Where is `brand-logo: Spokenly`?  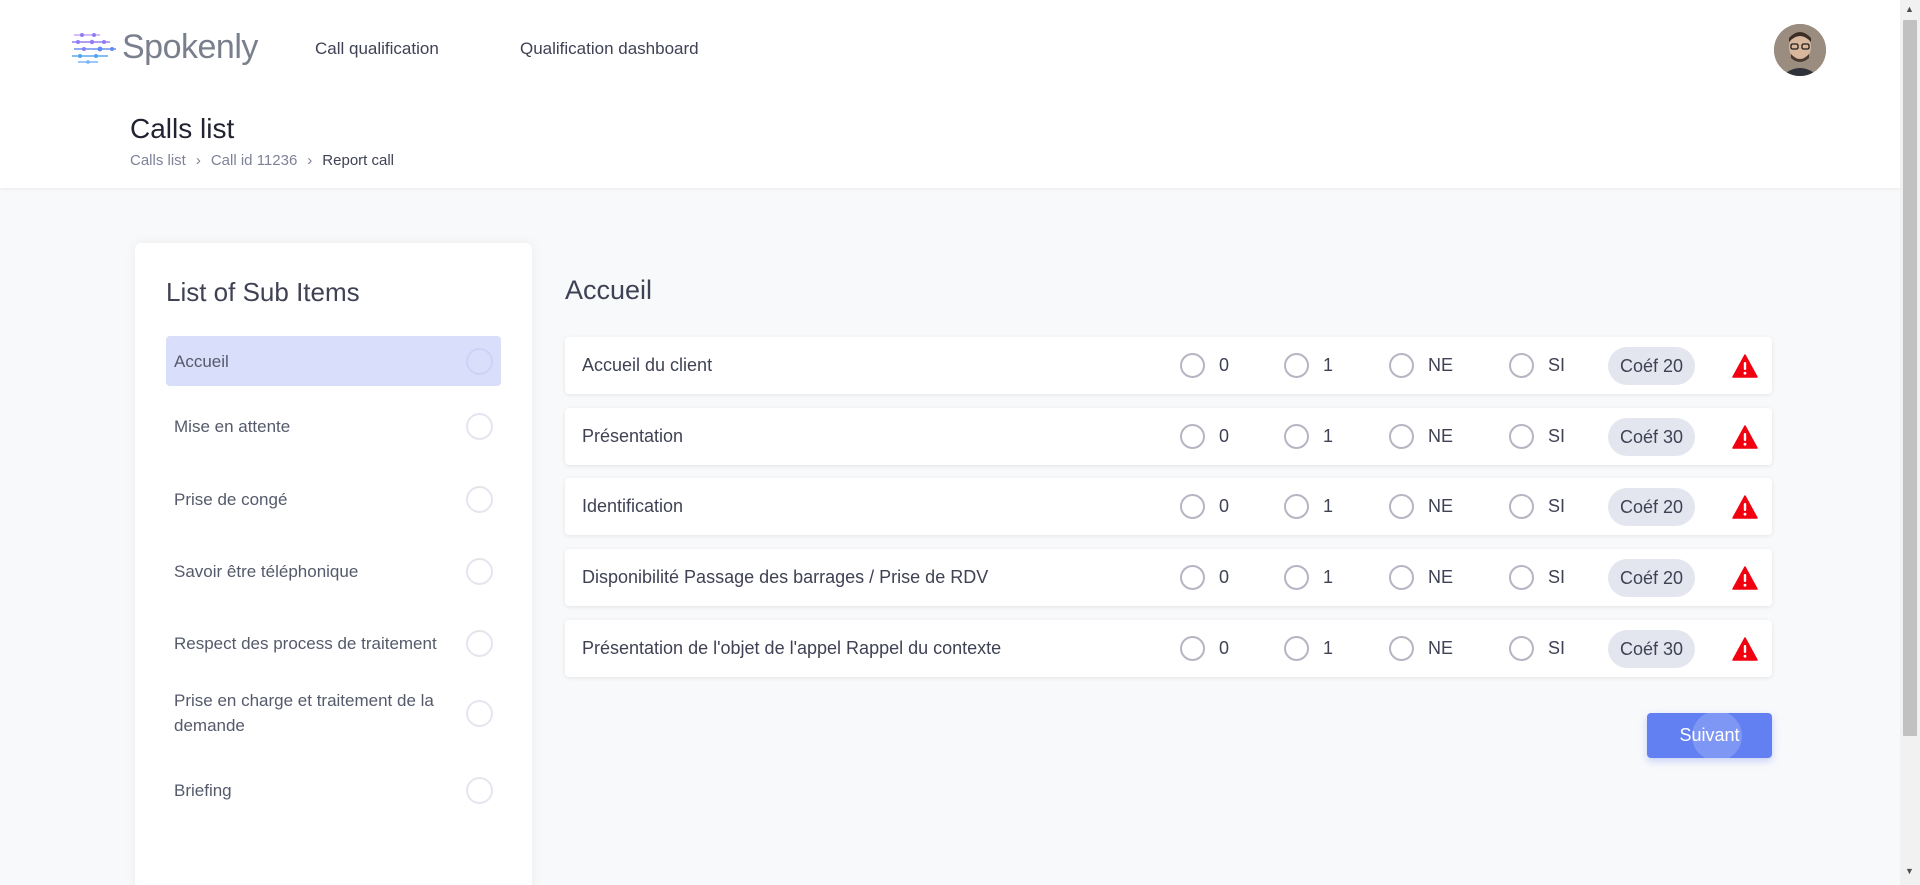
brand-logo: Spokenly is located at coordinates (164, 47).